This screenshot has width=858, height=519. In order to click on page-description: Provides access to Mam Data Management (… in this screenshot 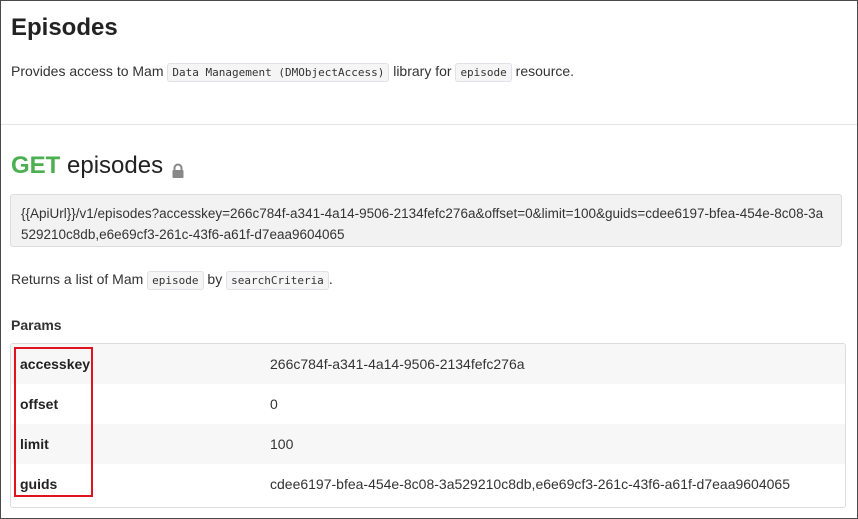, I will do `click(293, 72)`.